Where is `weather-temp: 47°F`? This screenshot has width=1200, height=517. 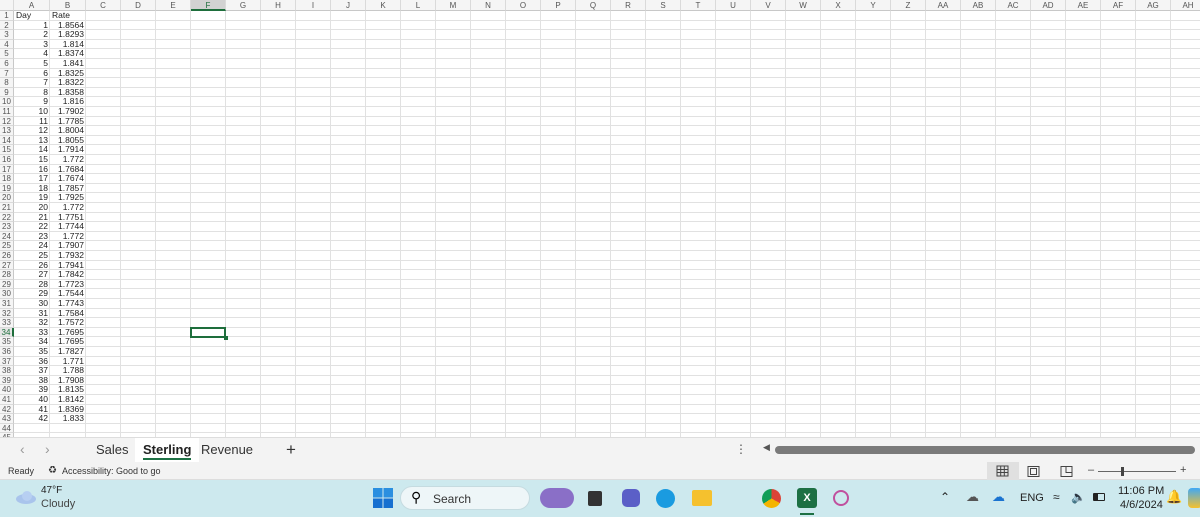 weather-temp: 47°F is located at coordinates (51, 490).